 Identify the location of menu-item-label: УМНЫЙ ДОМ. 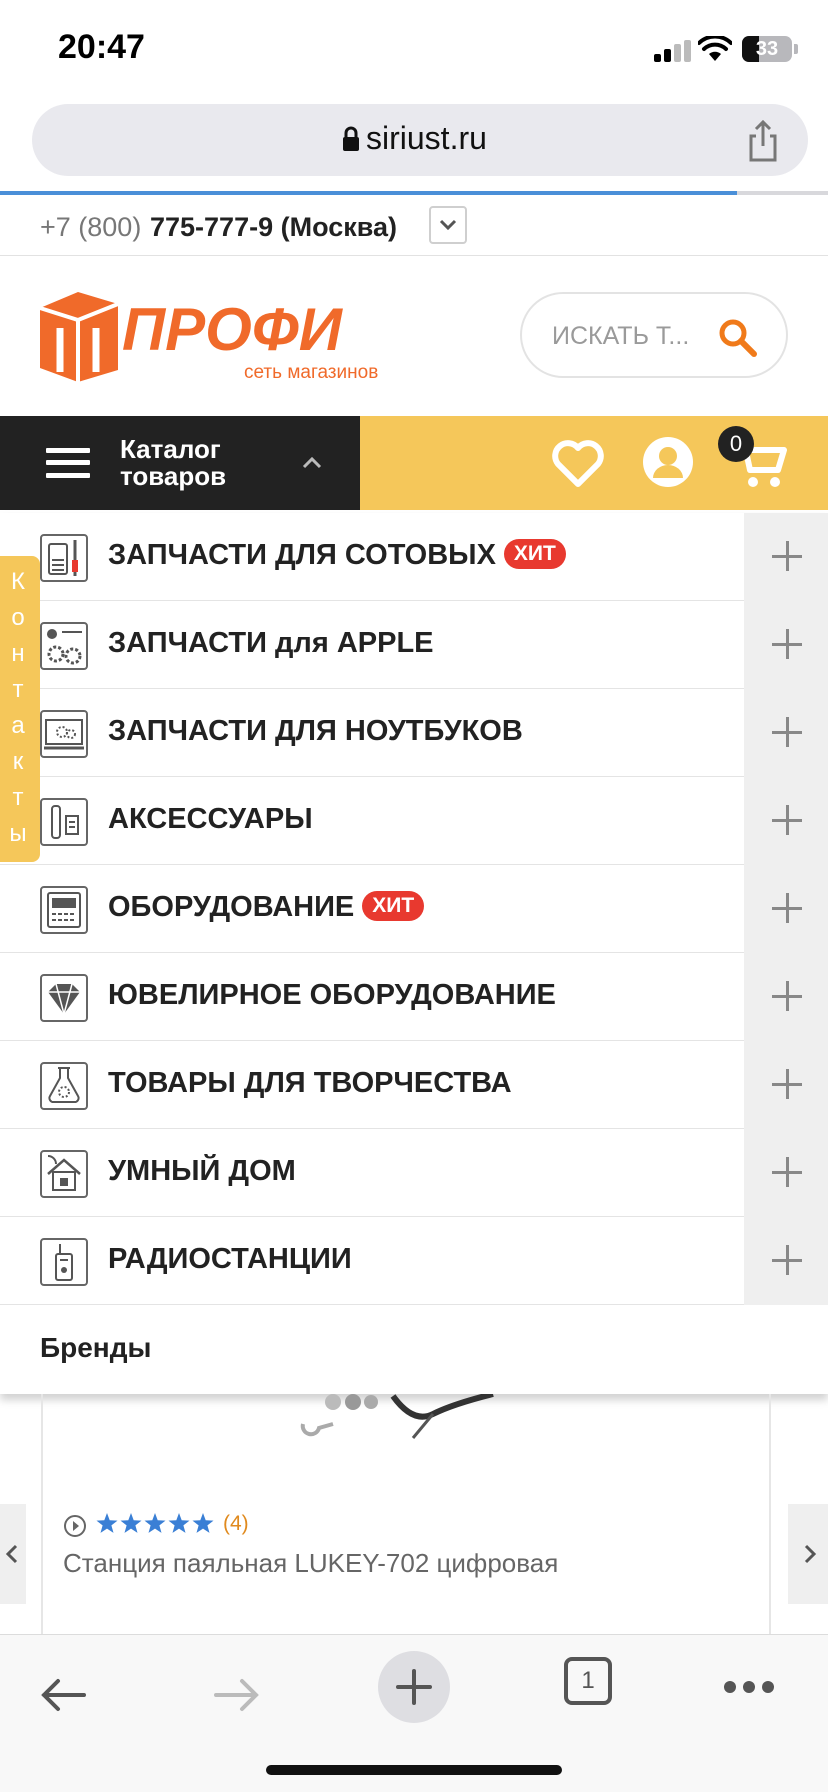
(202, 1171).